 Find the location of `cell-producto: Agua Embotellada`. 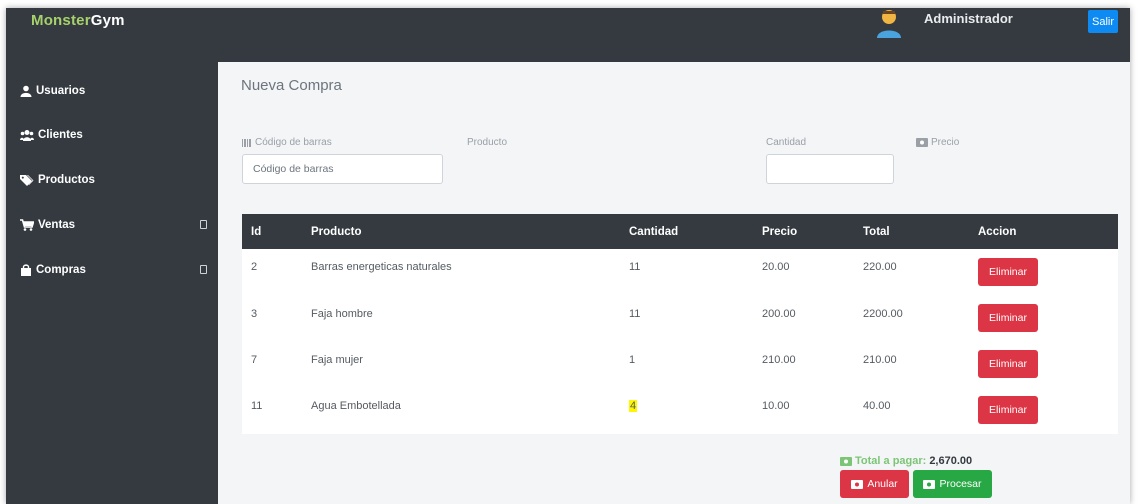

cell-producto: Agua Embotellada is located at coordinates (356, 406).